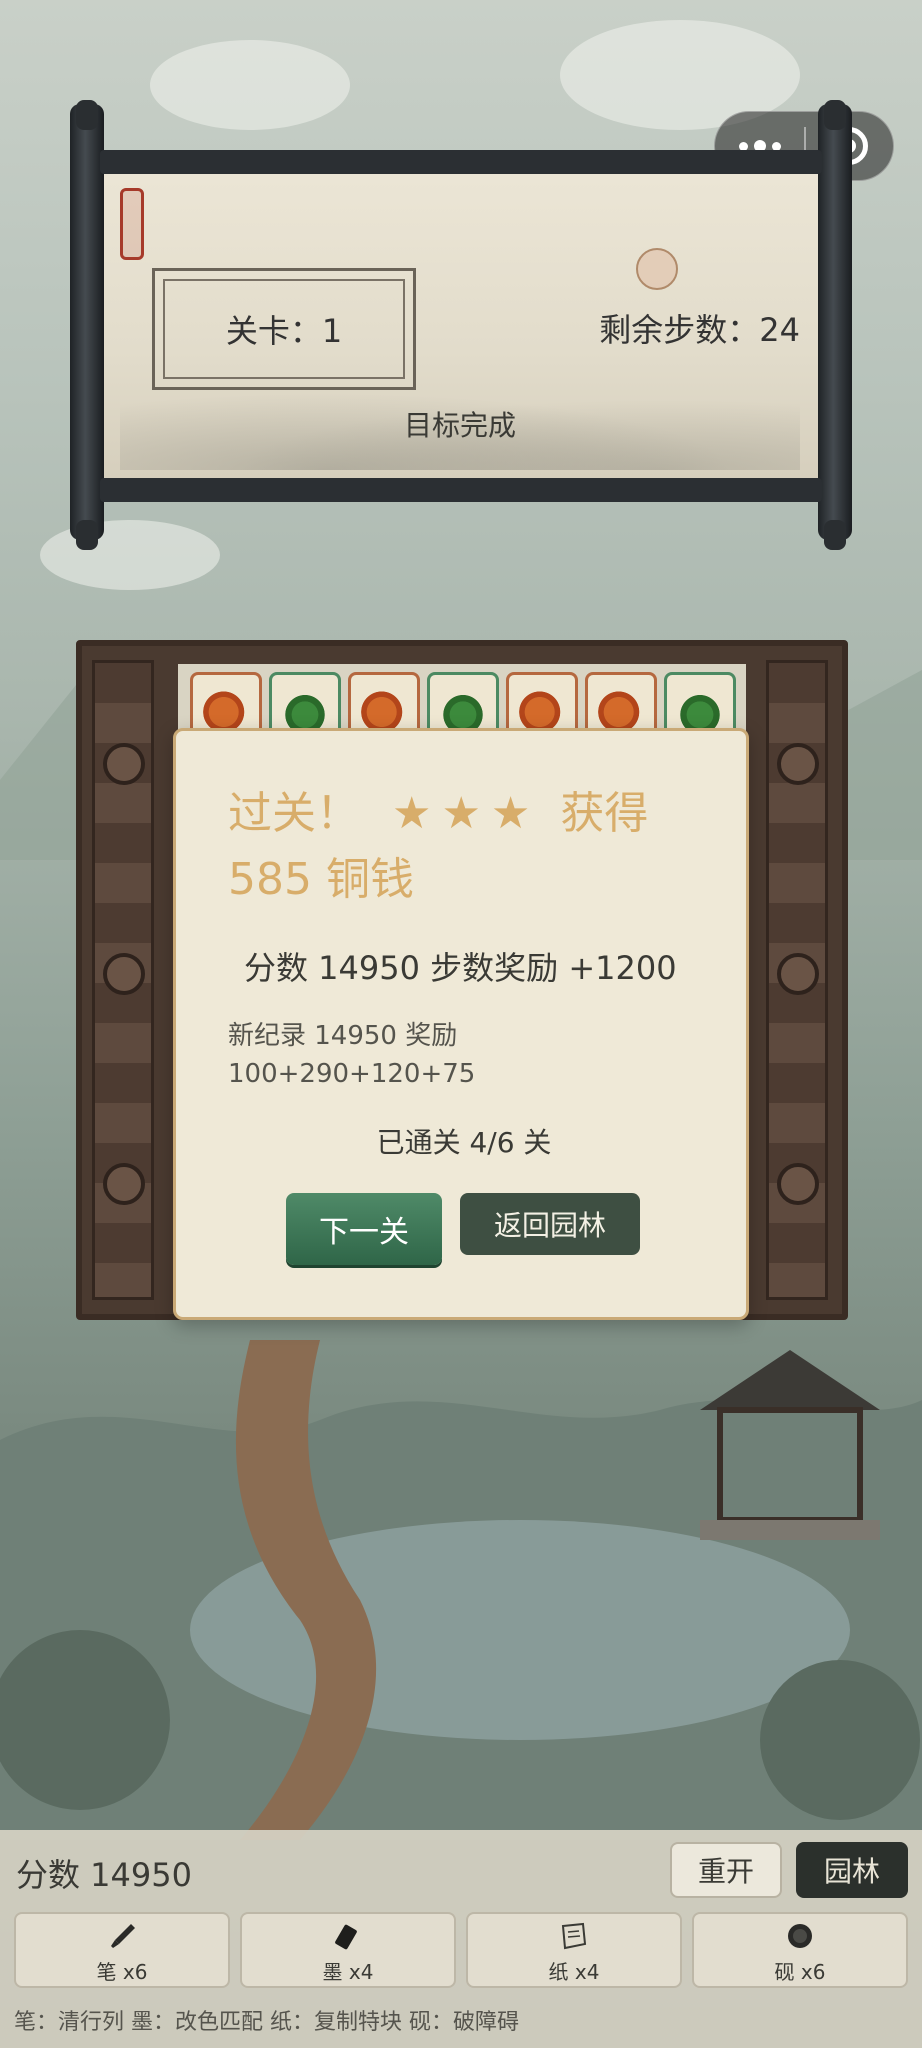  I want to click on tool-hint-text: 笔：清行列 墨：改色匹配 纸：复制特块 砚：破障碍, so click(266, 2022).